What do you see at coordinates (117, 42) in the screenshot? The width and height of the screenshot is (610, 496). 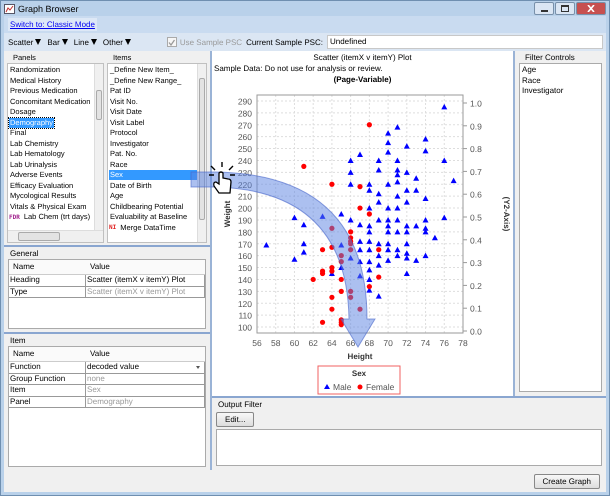 I see `chart-type-menu: Other` at bounding box center [117, 42].